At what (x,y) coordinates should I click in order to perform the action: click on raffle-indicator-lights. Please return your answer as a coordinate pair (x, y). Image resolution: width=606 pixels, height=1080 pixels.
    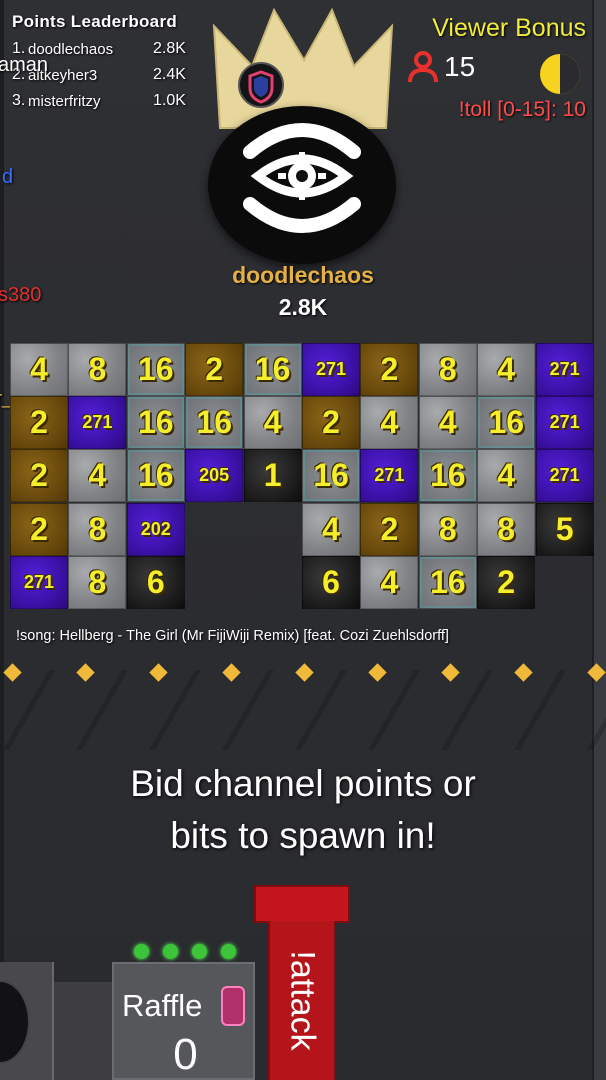
    Looking at the image, I should click on (192, 951).